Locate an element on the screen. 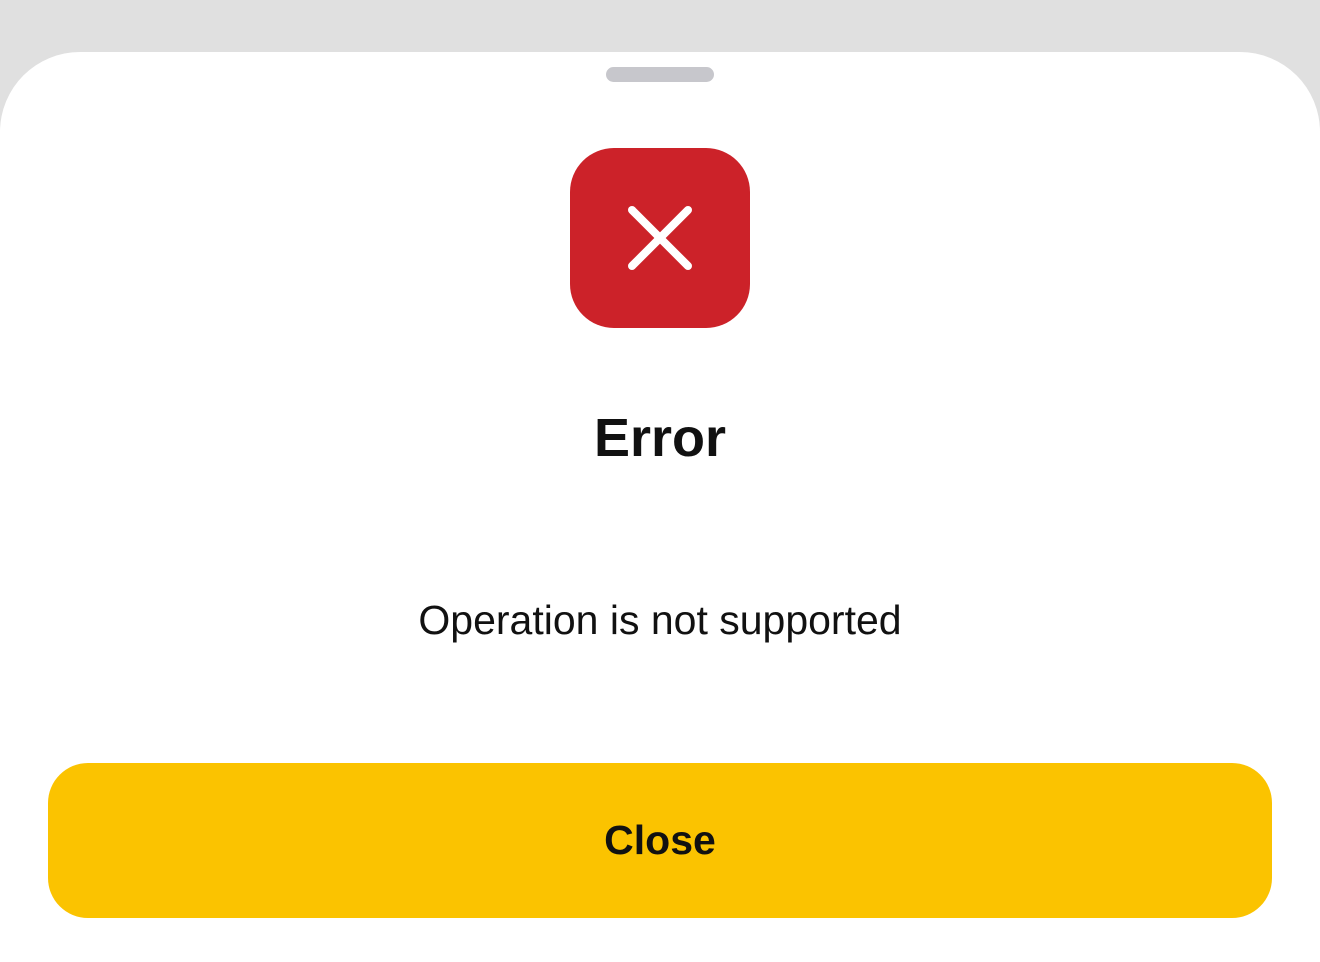 The height and width of the screenshot is (962, 1320). dialog-message: Operation is not supported is located at coordinates (660, 620).